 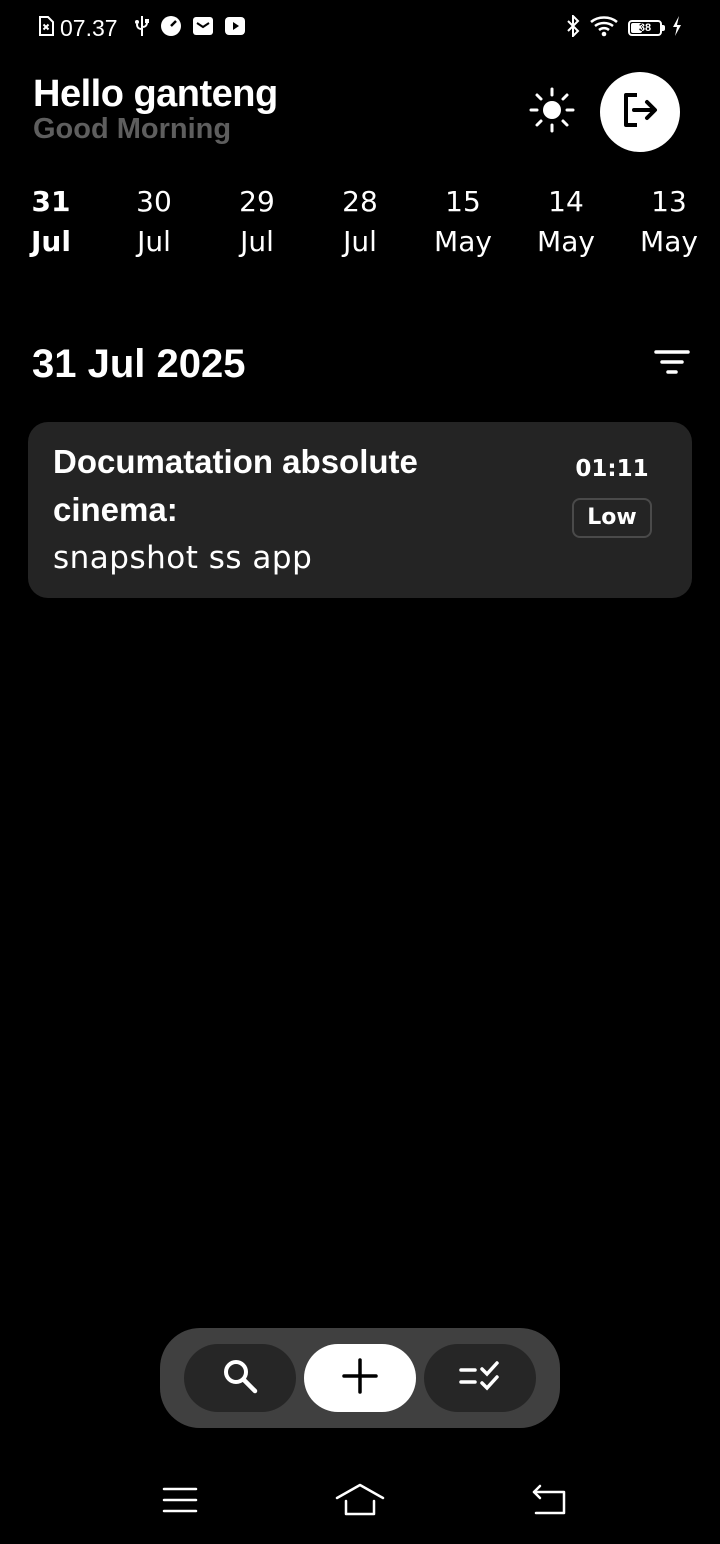 I want to click on home-icon, so click(x=360, y=1502).